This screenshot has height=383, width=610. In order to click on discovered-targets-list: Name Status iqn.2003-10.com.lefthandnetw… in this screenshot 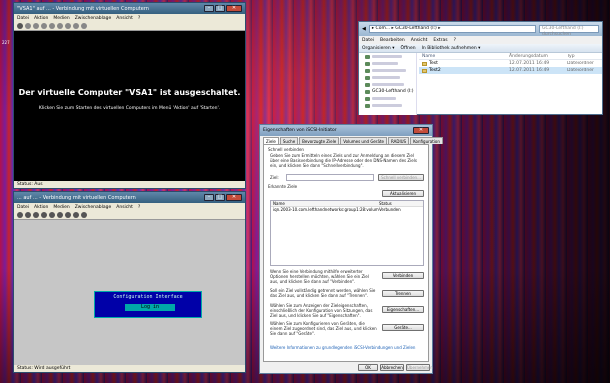, I will do `click(347, 233)`.